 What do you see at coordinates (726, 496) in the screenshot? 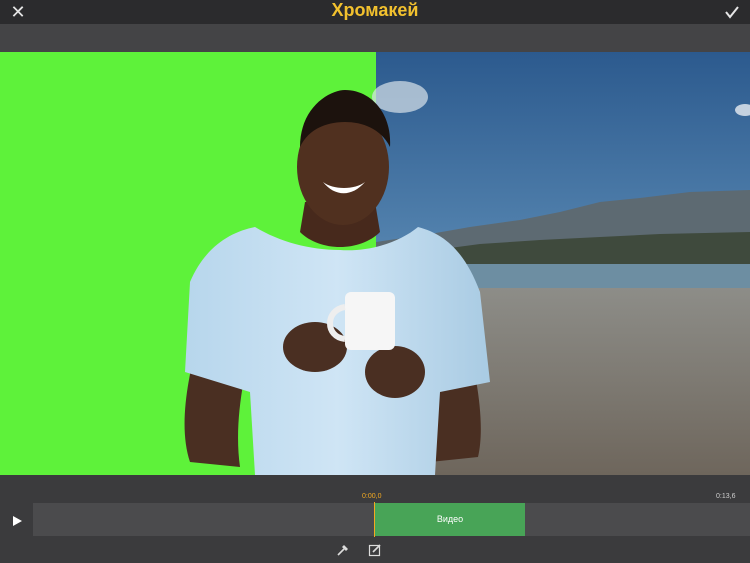
I see `end-time: 0:13,6` at bounding box center [726, 496].